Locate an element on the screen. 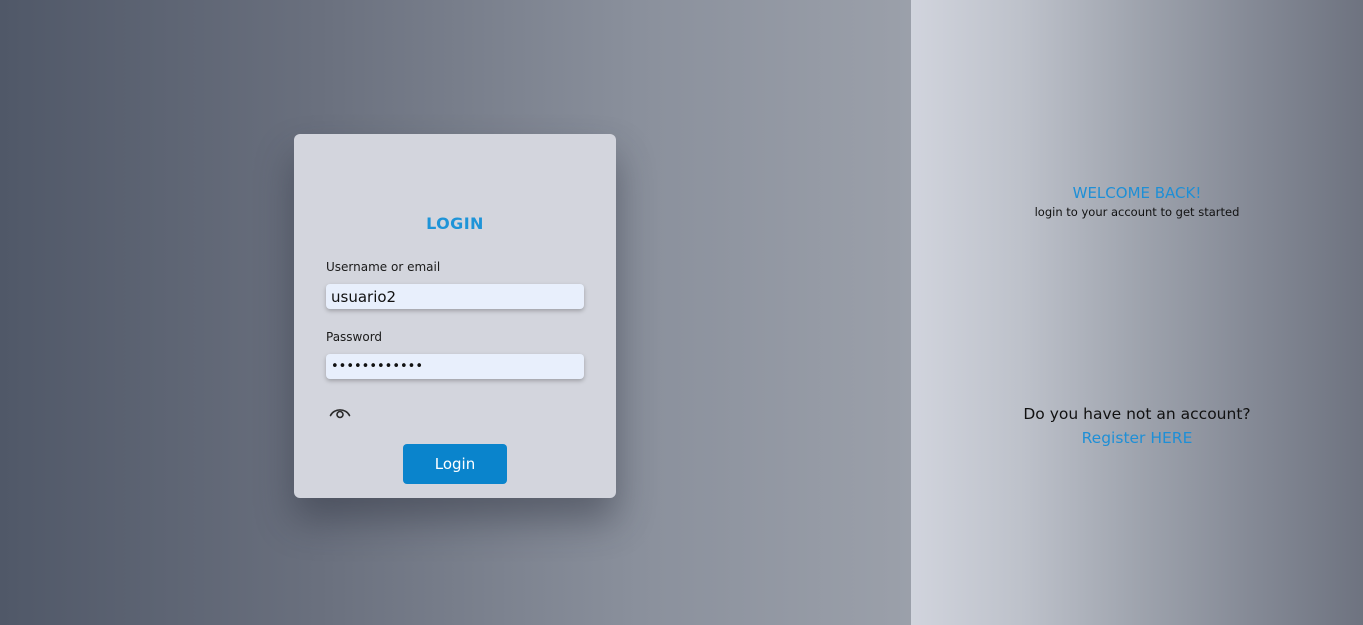 The width and height of the screenshot is (1363, 625). eye-icon is located at coordinates (340, 411).